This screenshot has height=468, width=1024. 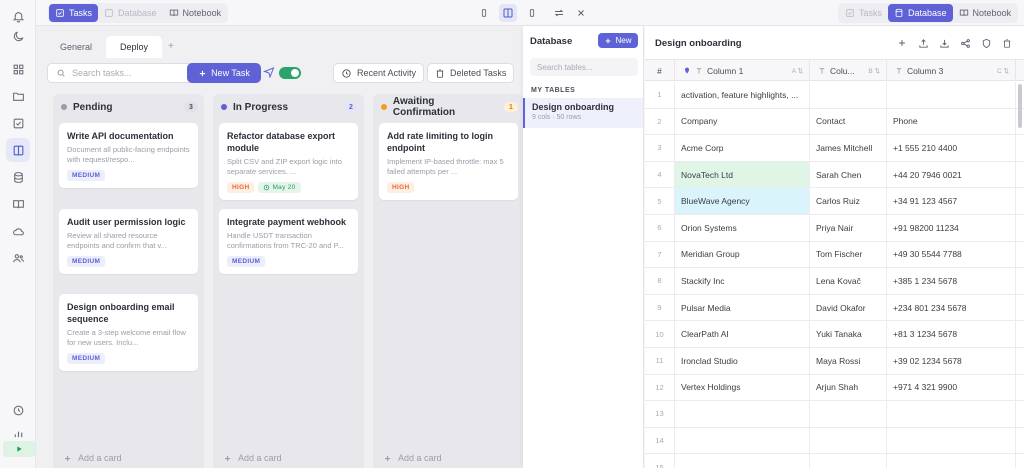 I want to click on table-row: 15, so click(x=834, y=461).